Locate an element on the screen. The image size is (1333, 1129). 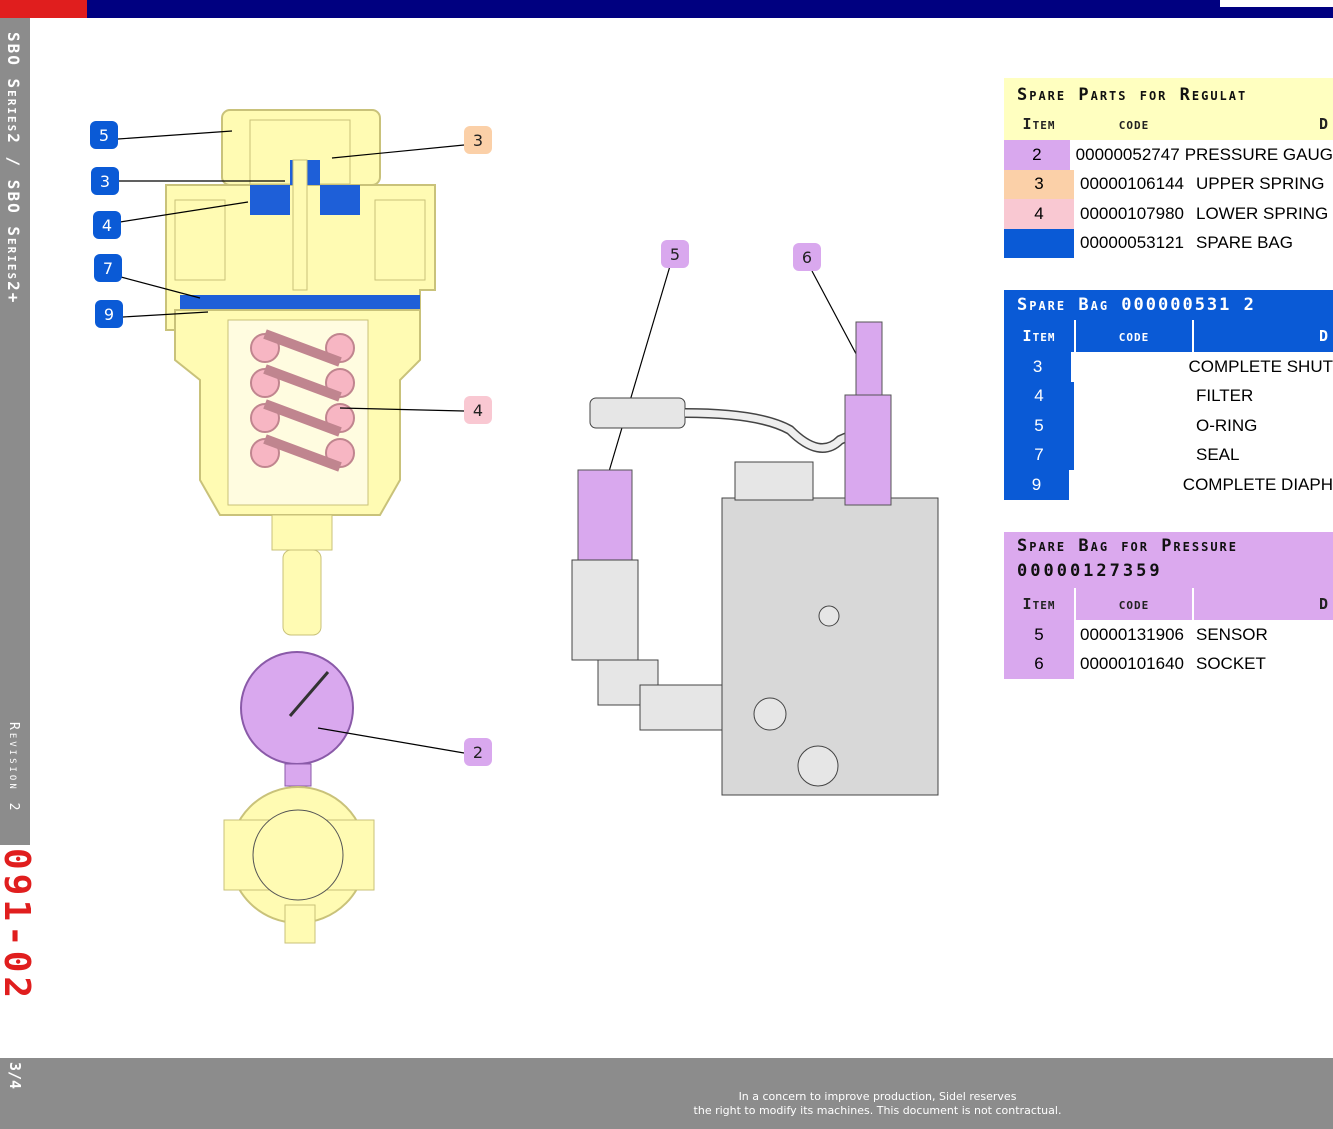
port-fitting is located at coordinates (770, 714).